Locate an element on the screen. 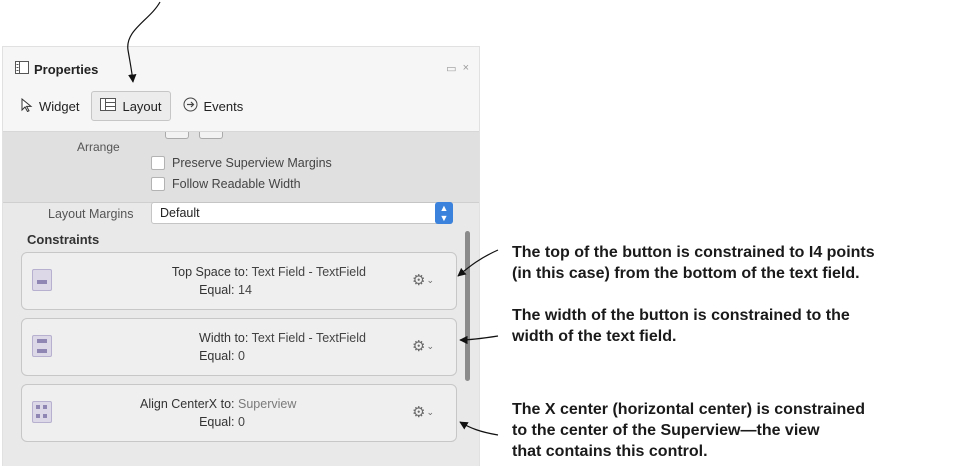 The width and height of the screenshot is (972, 466). float-window-icon: ▭ is located at coordinates (451, 68).